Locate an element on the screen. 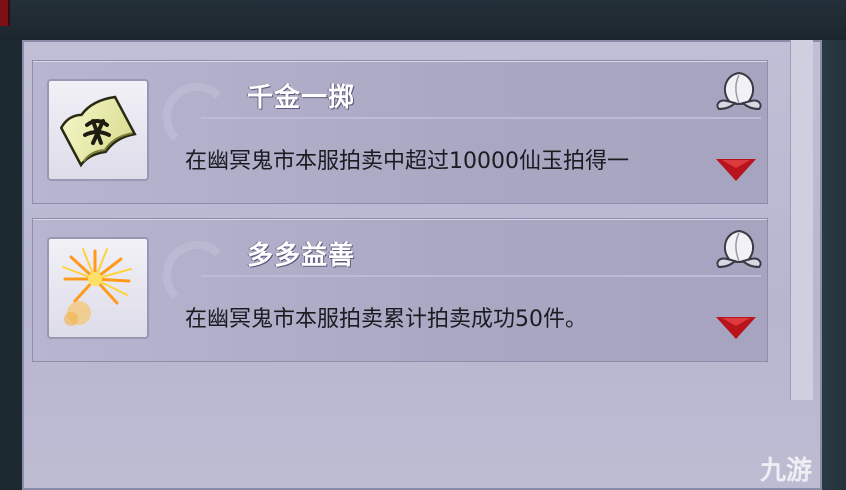  window-right-frame is located at coordinates (834, 265).